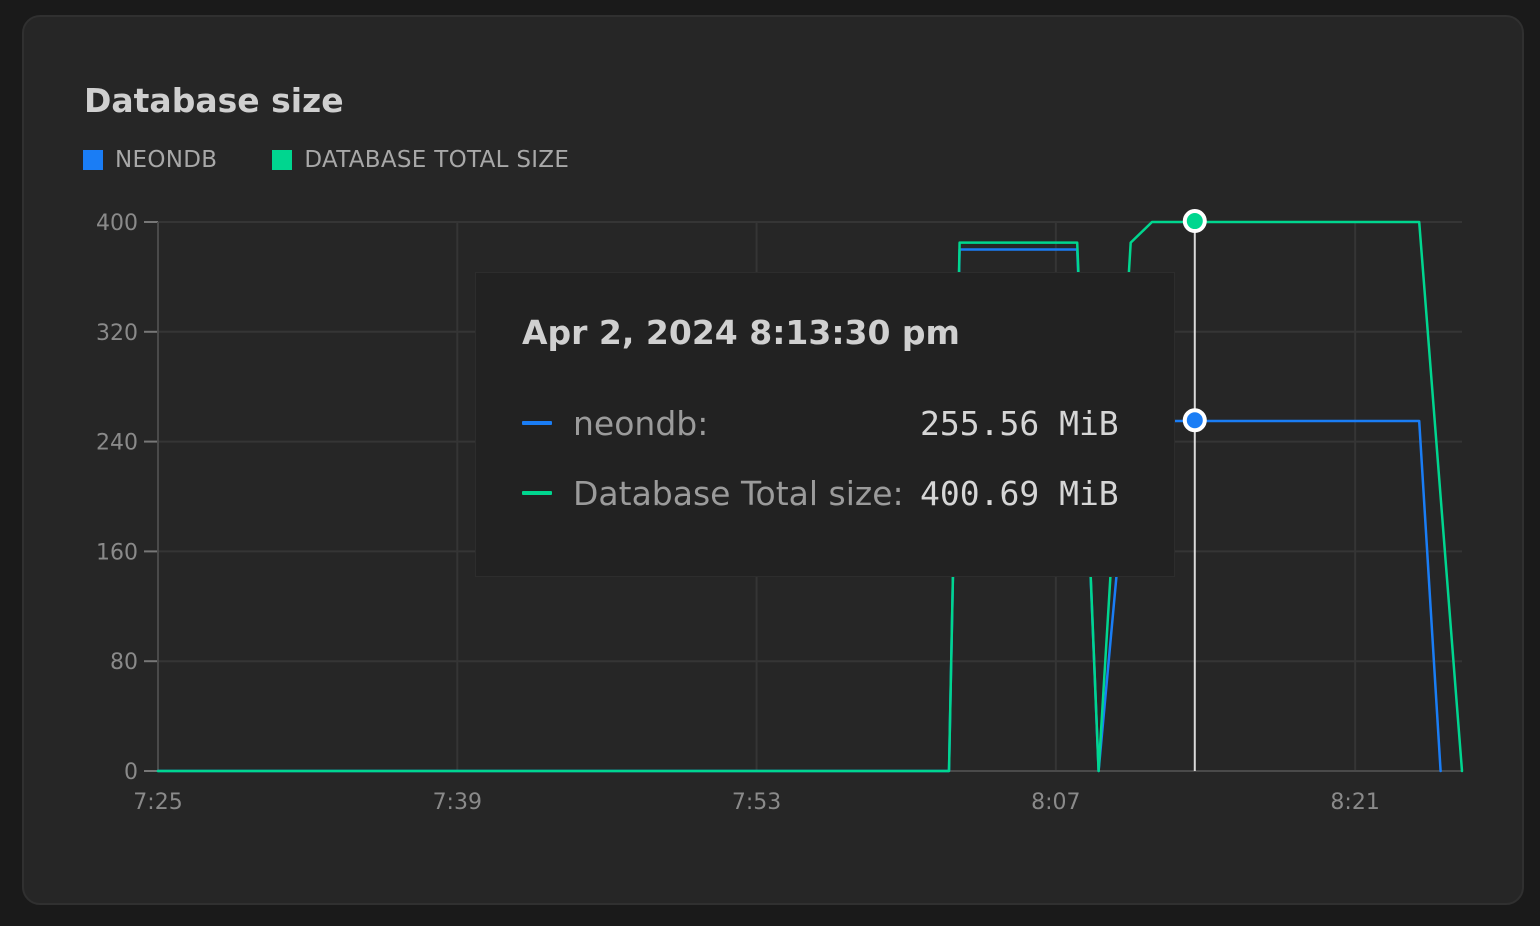  I want to click on x-tick-label: 7:53, so click(756, 802).